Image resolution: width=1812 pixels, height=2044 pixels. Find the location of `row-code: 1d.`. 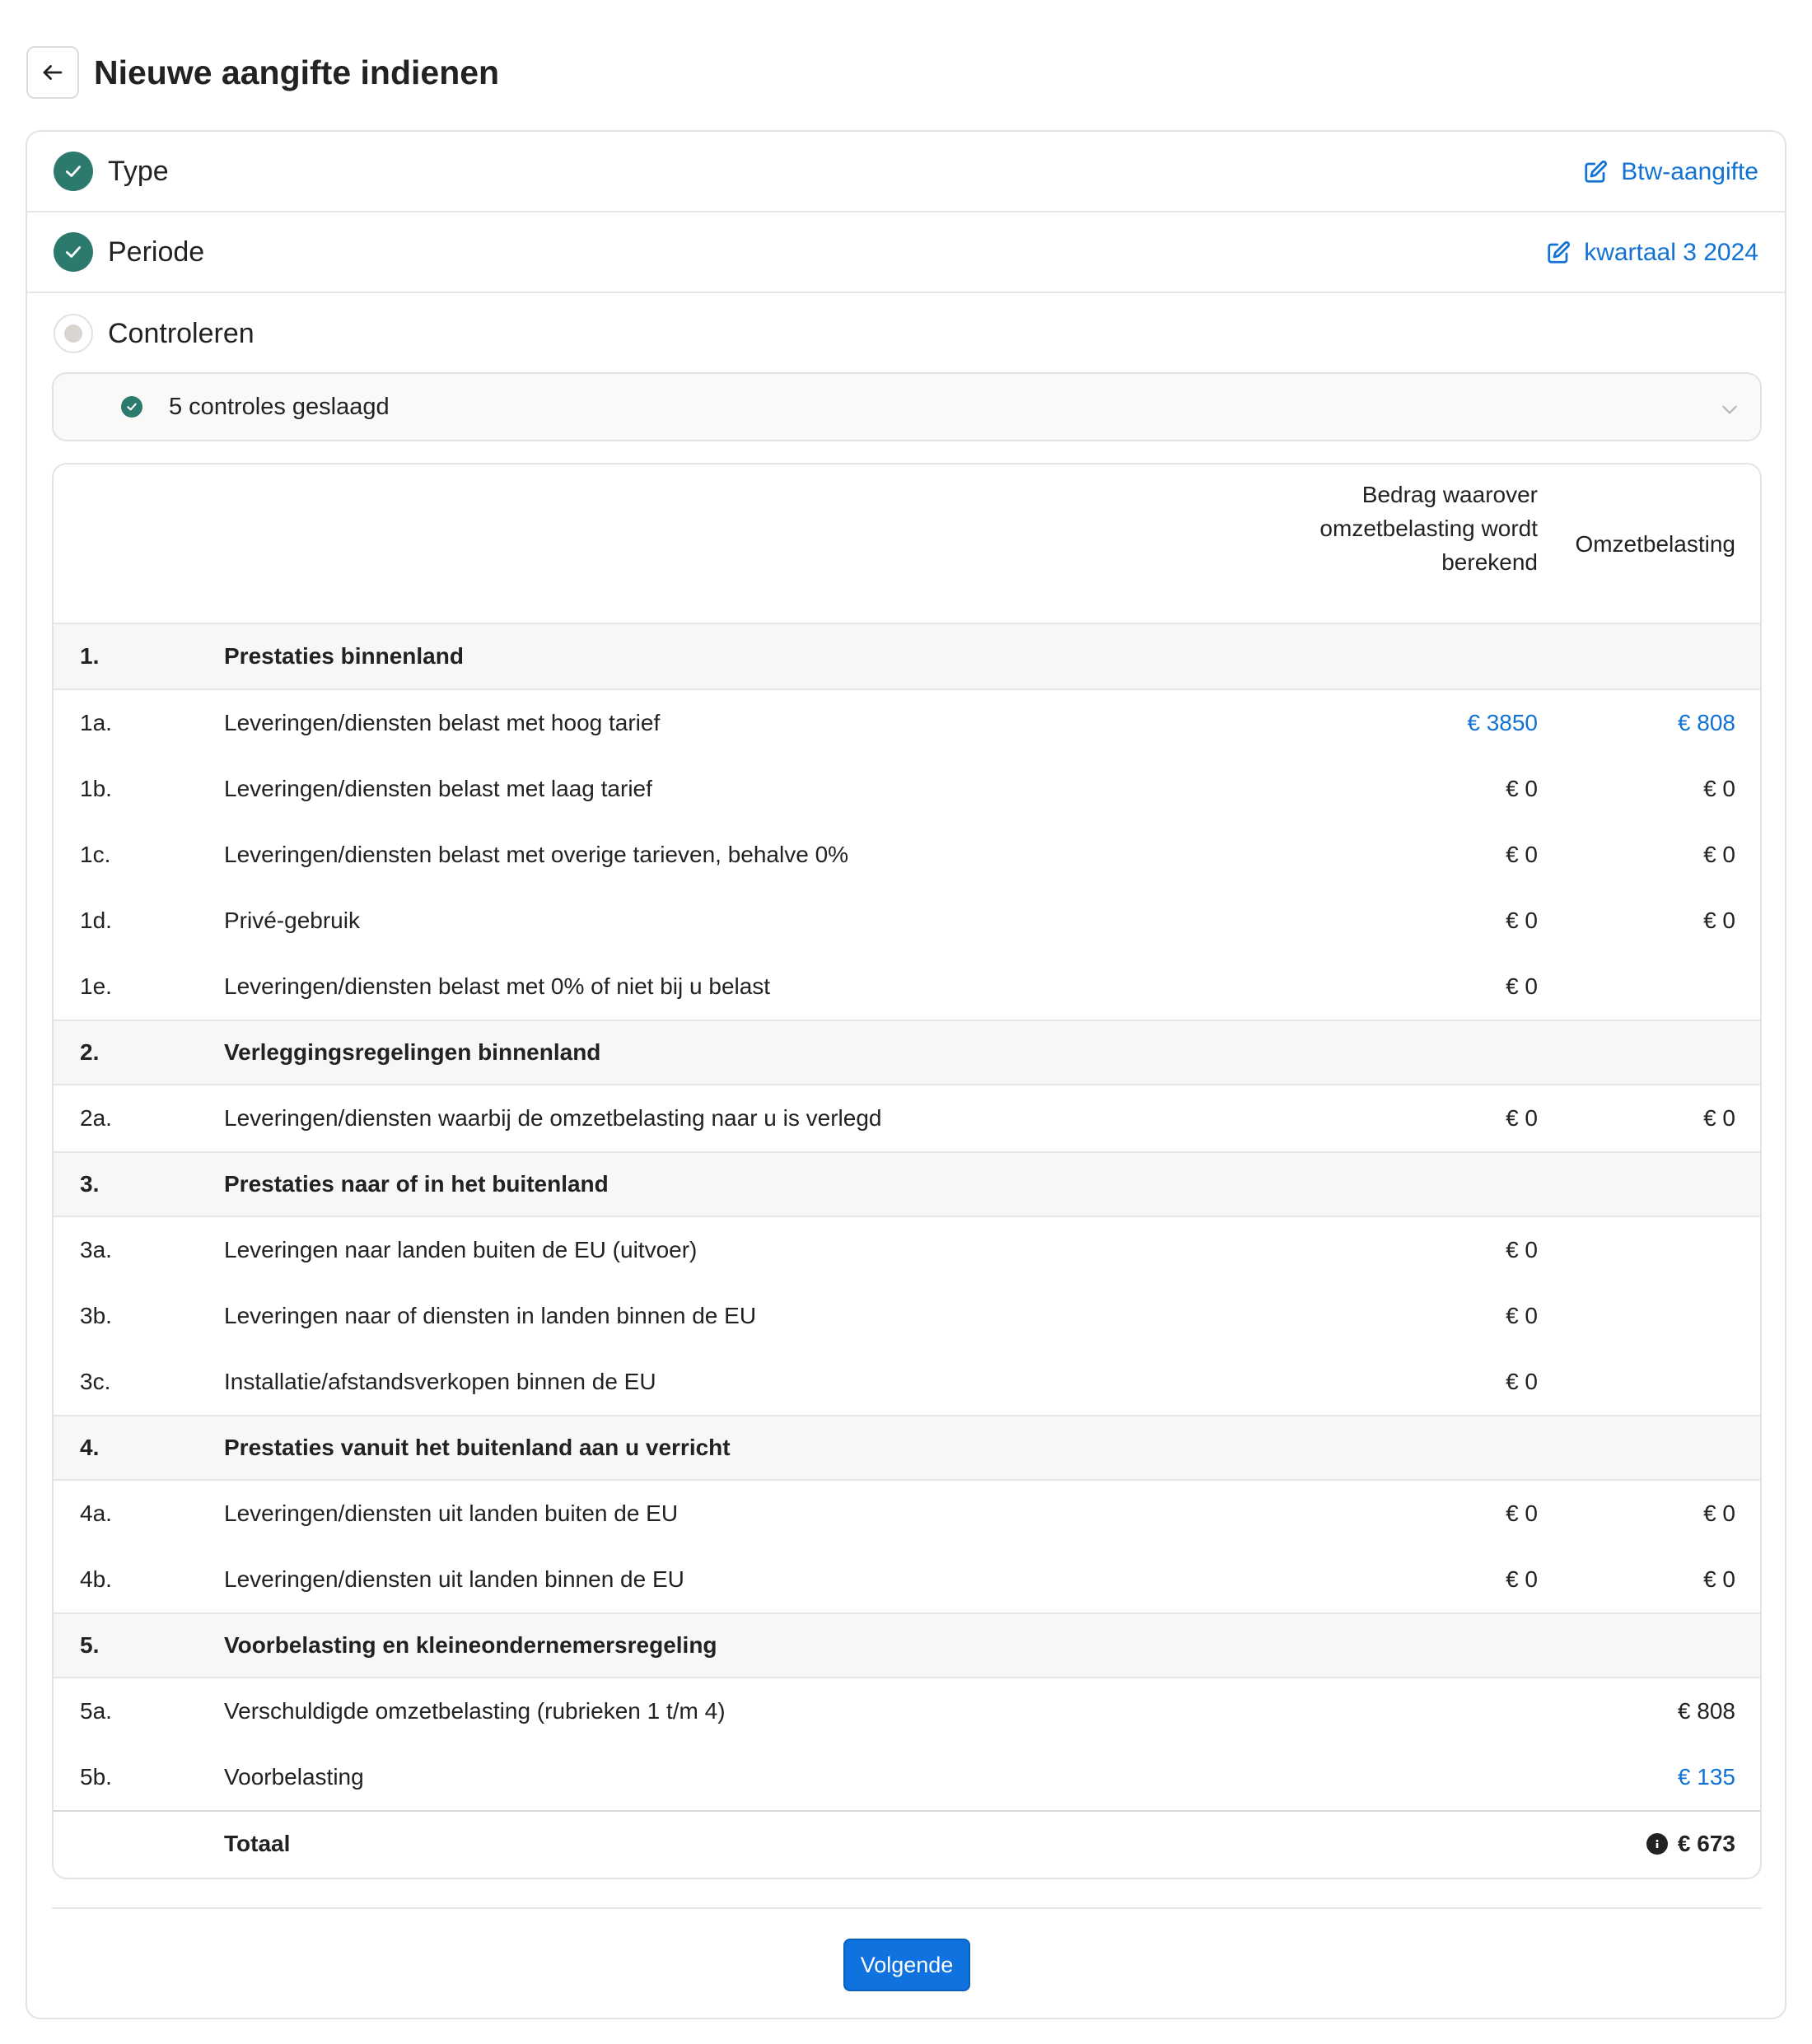

row-code: 1d. is located at coordinates (96, 920).